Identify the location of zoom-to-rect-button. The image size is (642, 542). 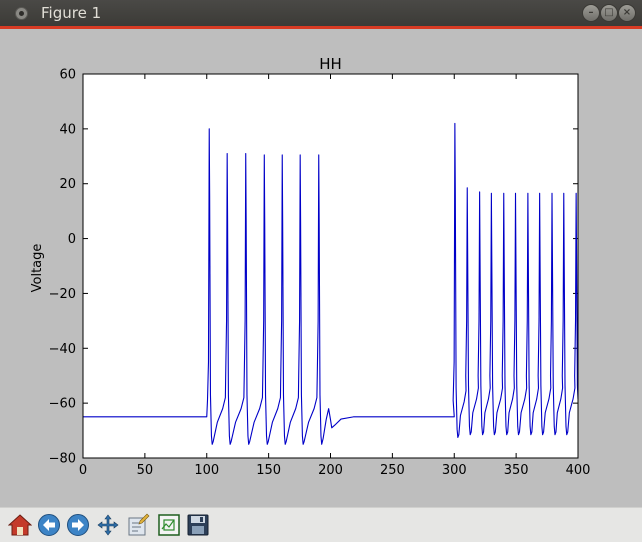
(169, 525).